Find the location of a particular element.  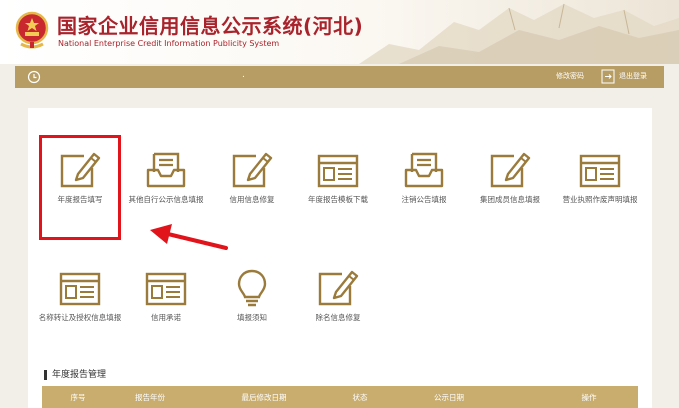

tile-label: 除名信息修复 is located at coordinates (338, 317).